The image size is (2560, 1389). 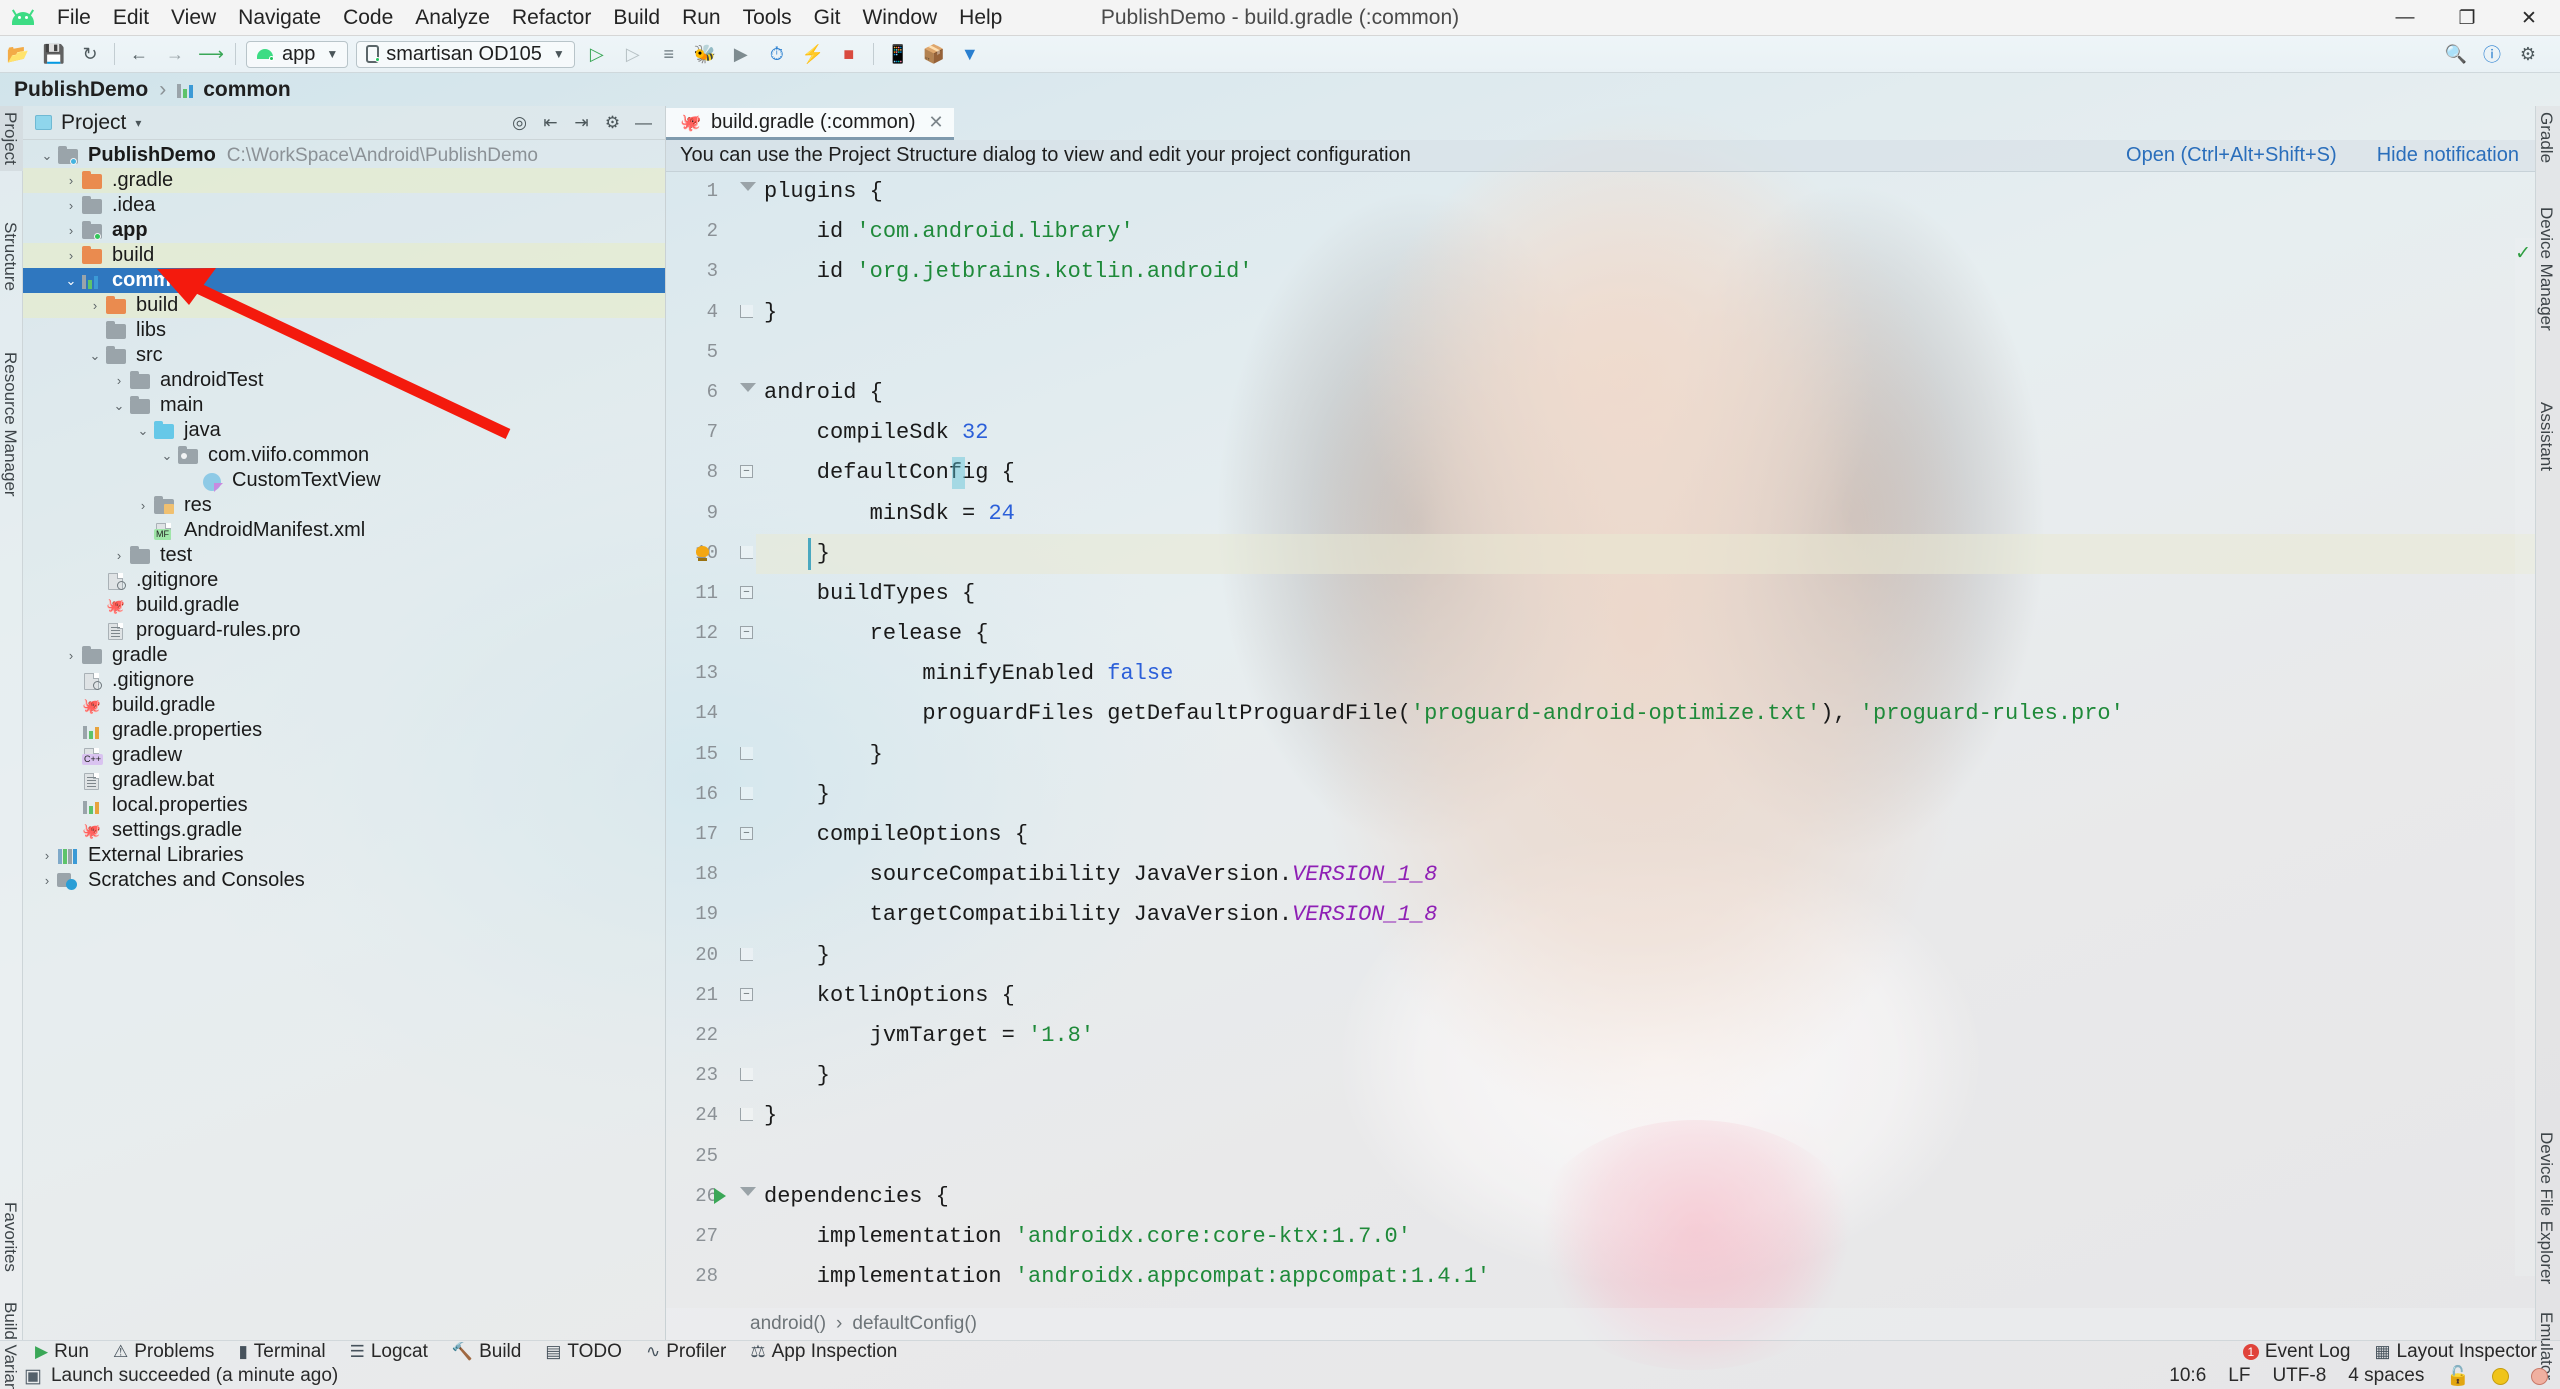 What do you see at coordinates (711, 795) in the screenshot?
I see `gutter-line-16: 16` at bounding box center [711, 795].